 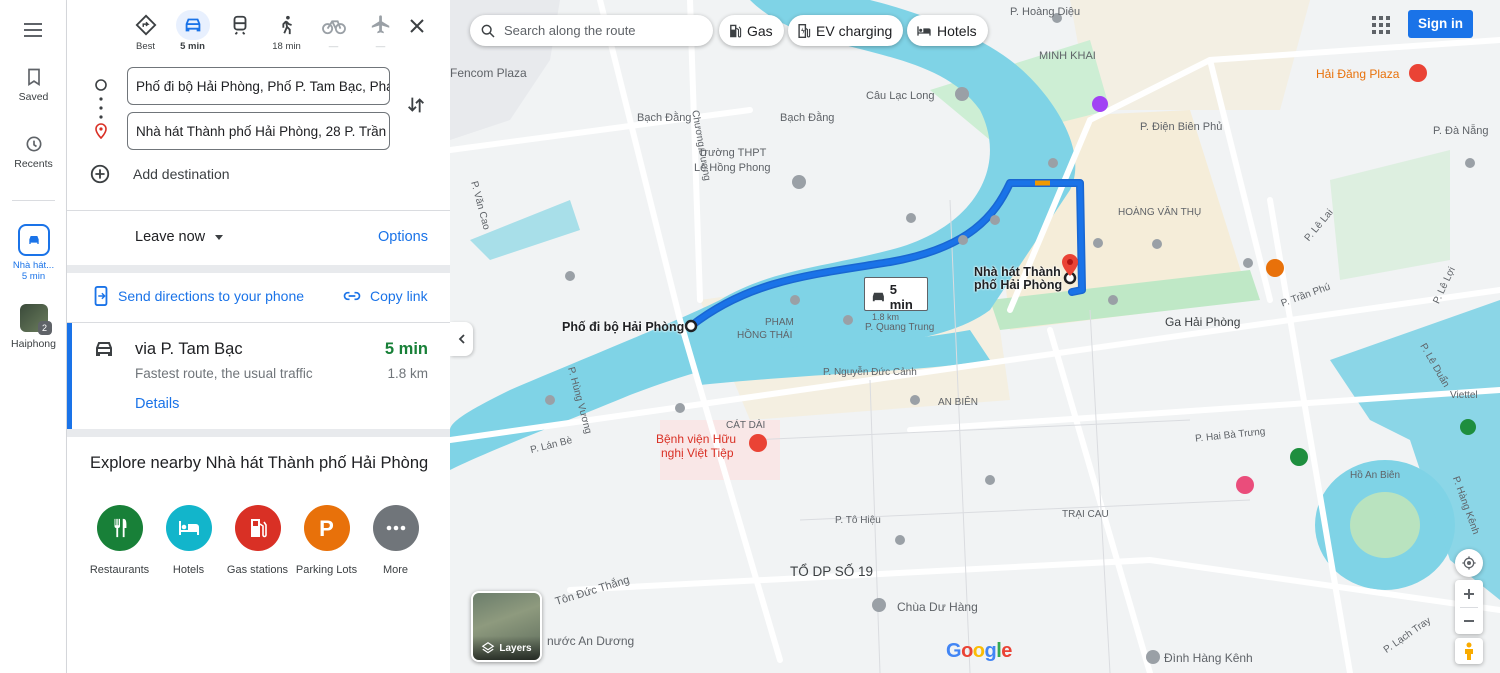 What do you see at coordinates (515, 648) in the screenshot?
I see `layers-label: Layers` at bounding box center [515, 648].